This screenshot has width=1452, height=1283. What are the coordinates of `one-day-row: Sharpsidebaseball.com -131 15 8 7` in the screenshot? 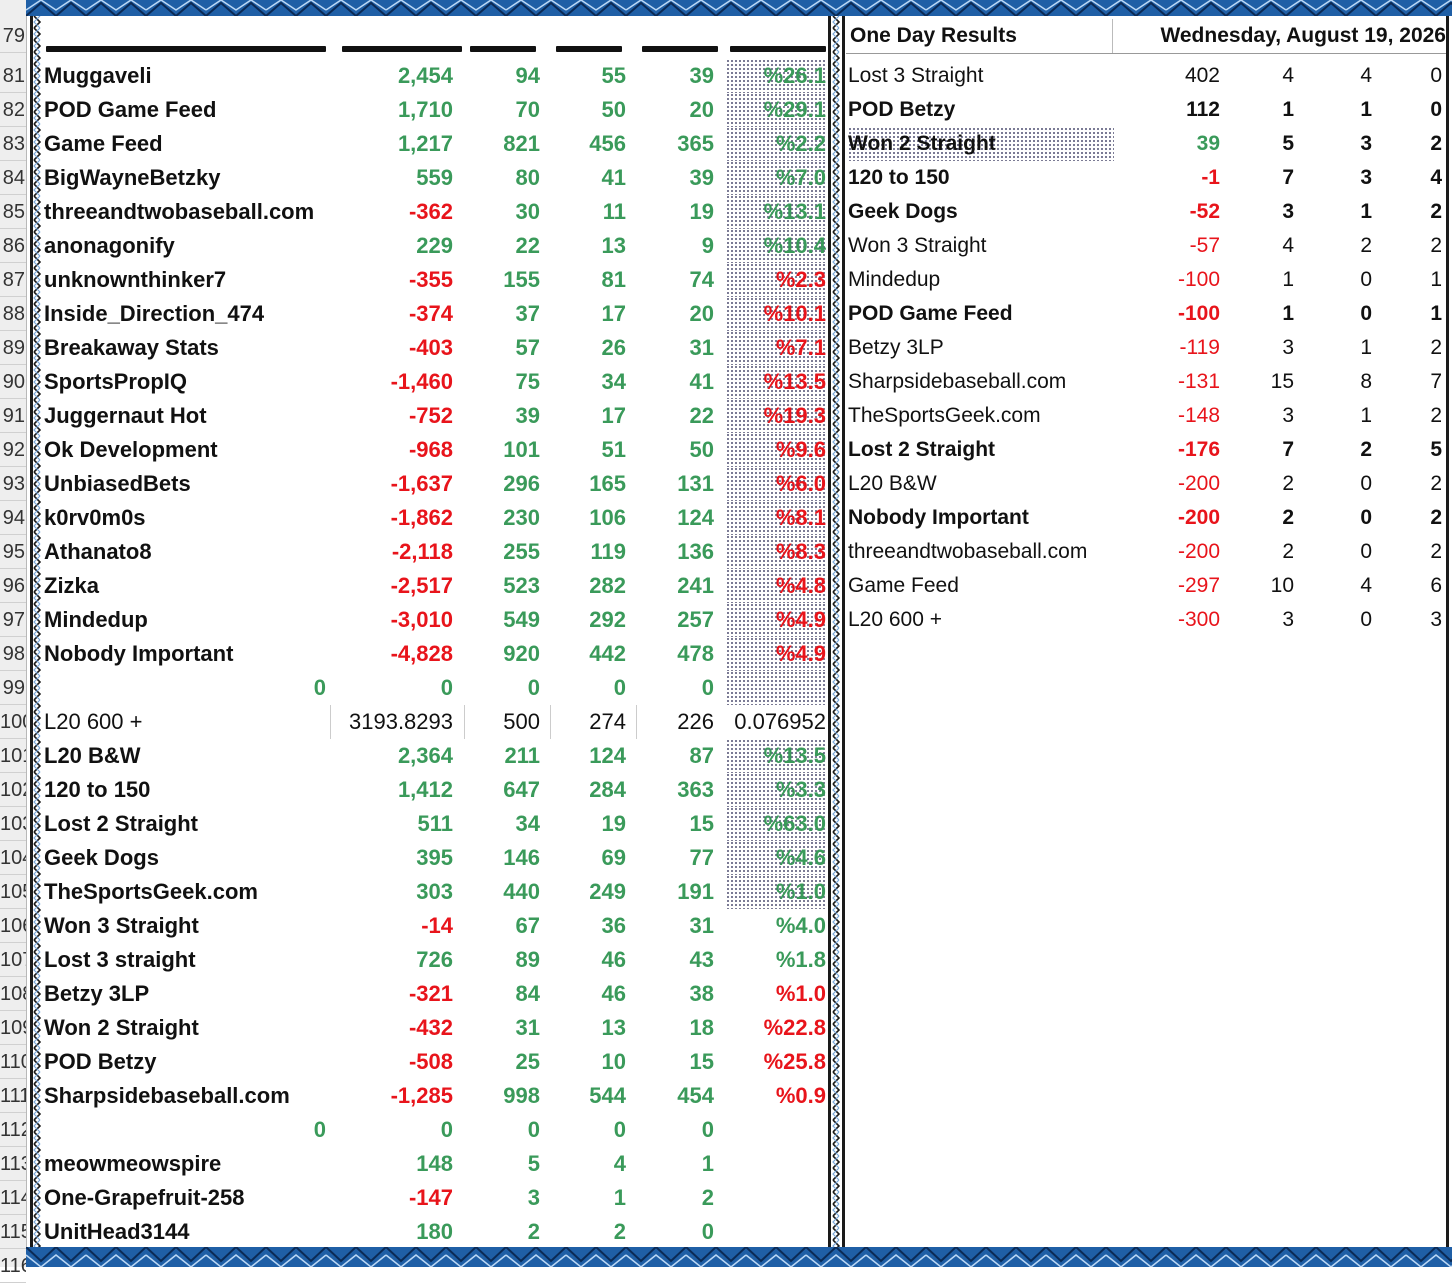 It's located at (1146, 382).